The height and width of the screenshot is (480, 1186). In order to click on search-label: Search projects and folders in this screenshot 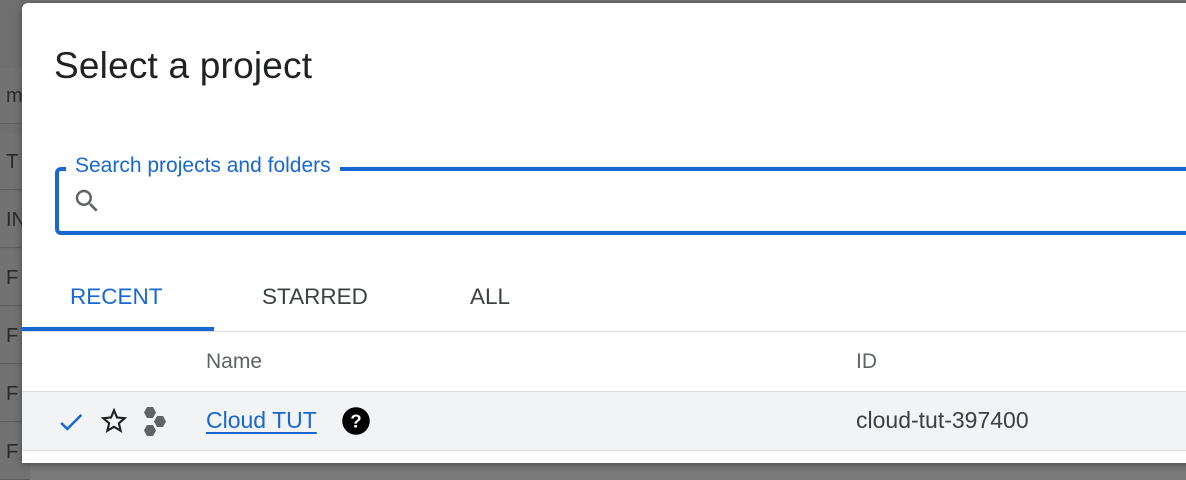, I will do `click(203, 166)`.